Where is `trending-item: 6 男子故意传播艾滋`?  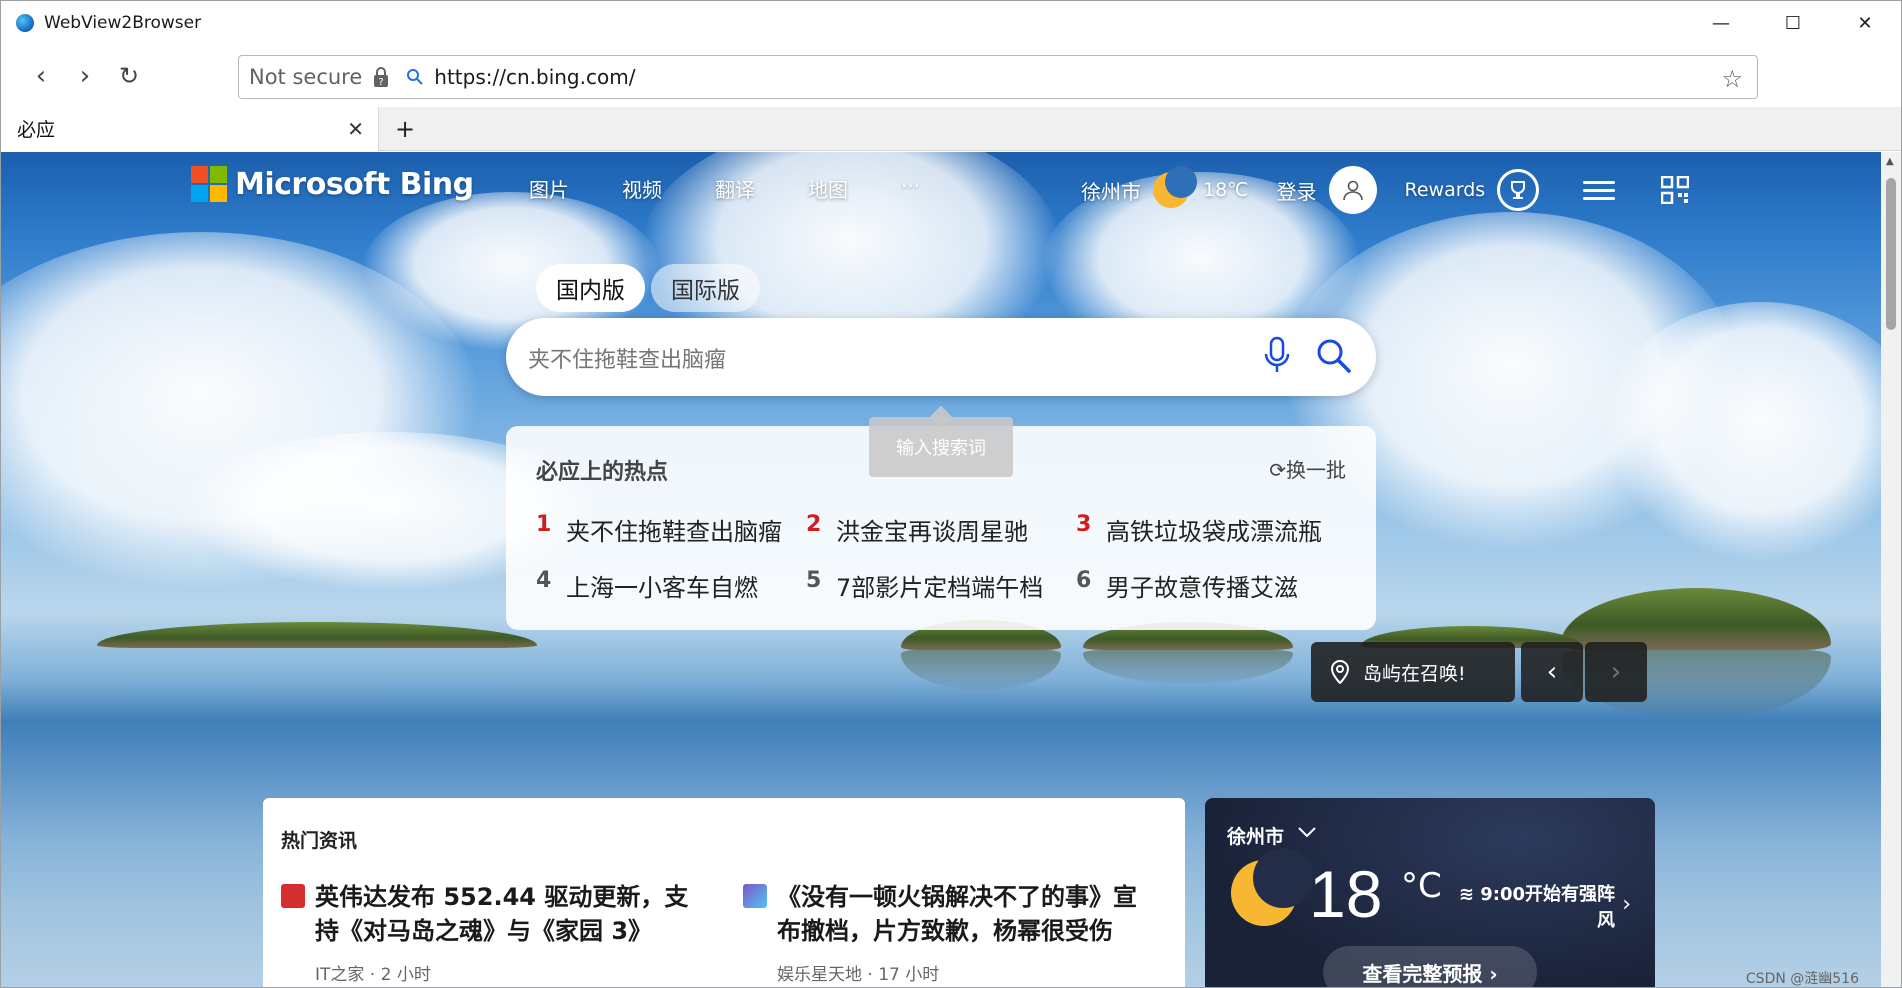 trending-item: 6 男子故意传播艾滋 is located at coordinates (1187, 585).